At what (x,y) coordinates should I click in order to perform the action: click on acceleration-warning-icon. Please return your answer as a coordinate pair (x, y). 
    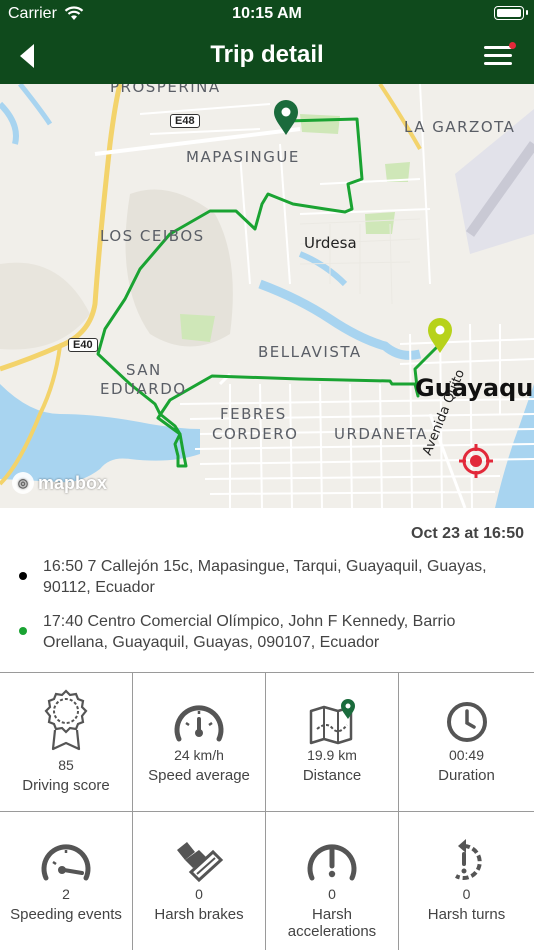
    Looking at the image, I should click on (332, 861).